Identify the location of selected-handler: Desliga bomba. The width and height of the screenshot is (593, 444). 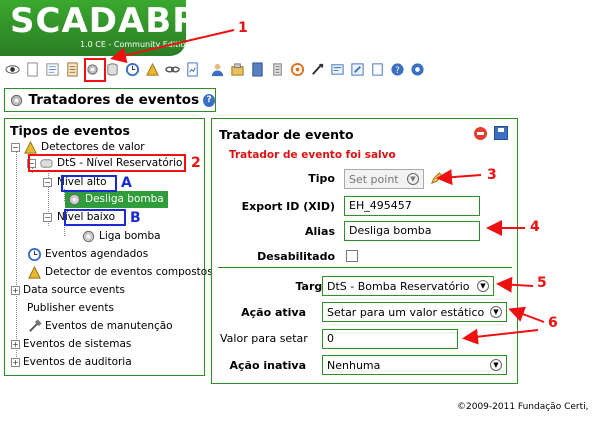
(116, 199).